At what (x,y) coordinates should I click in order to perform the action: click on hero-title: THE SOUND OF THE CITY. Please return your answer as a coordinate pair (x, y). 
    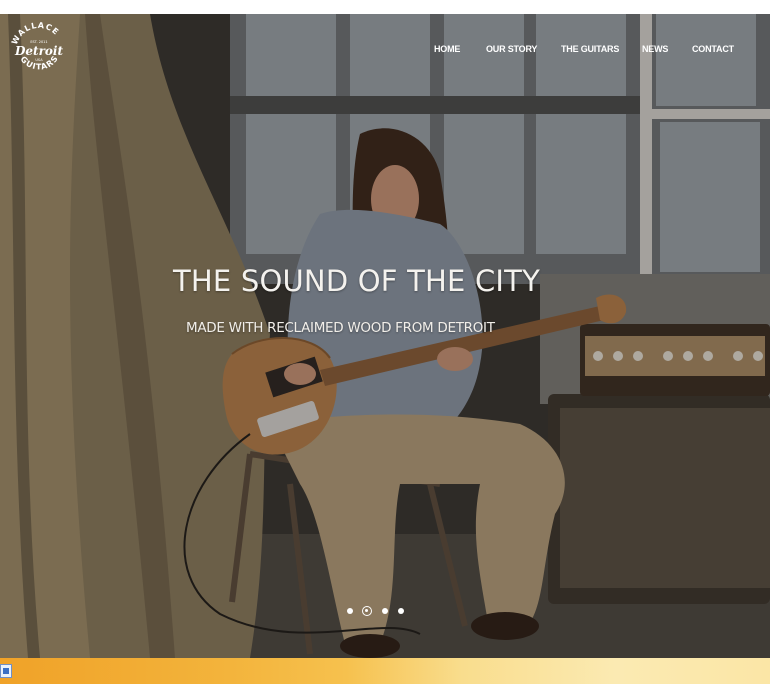
    Looking at the image, I should click on (356, 281).